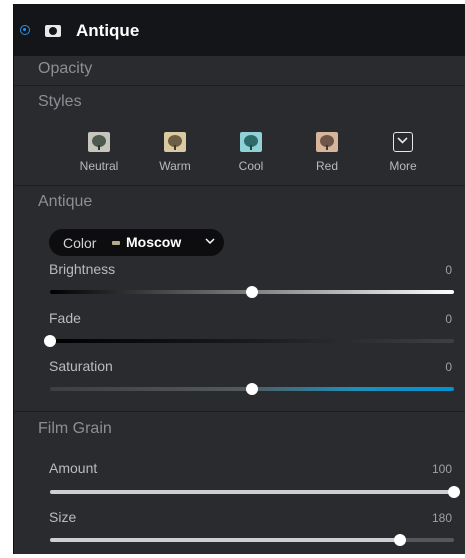  I want to click on brightness-value: 0, so click(448, 270).